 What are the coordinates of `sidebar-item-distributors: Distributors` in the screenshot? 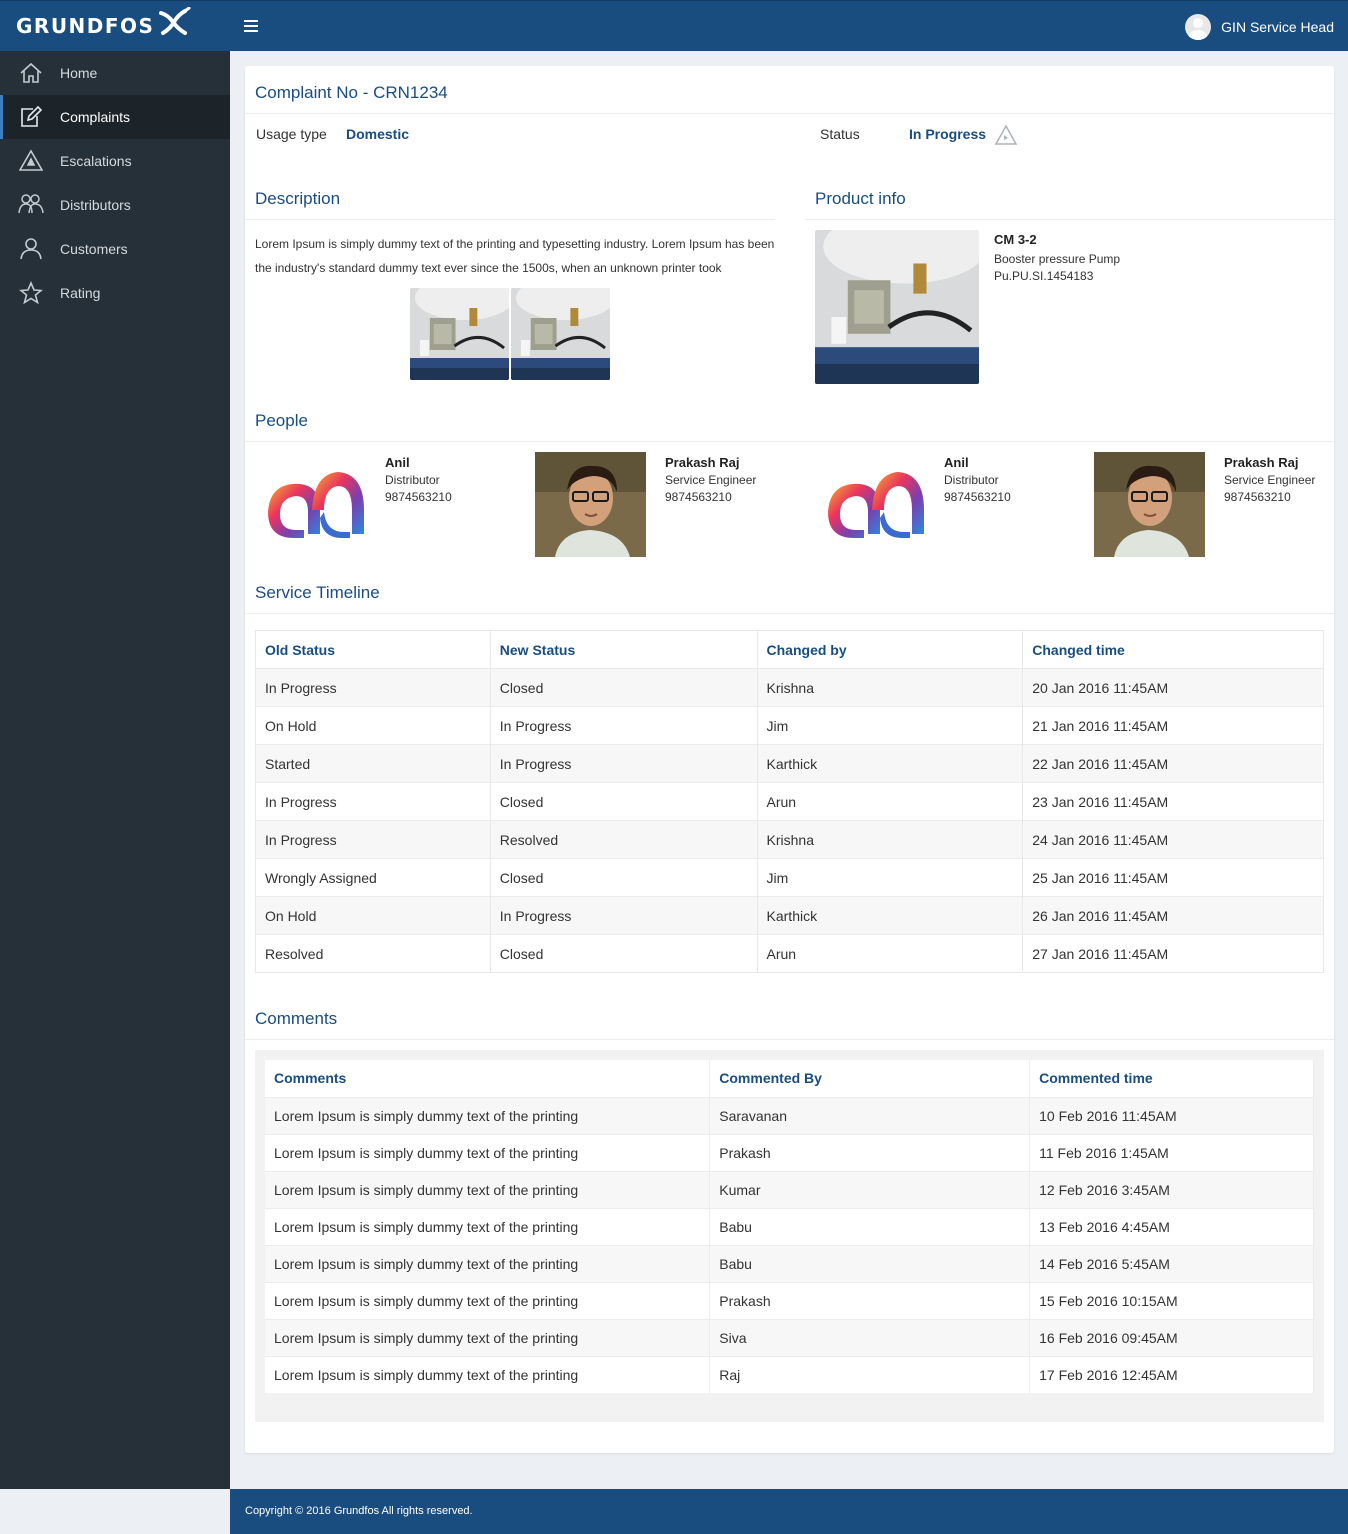 It's located at (115, 205).